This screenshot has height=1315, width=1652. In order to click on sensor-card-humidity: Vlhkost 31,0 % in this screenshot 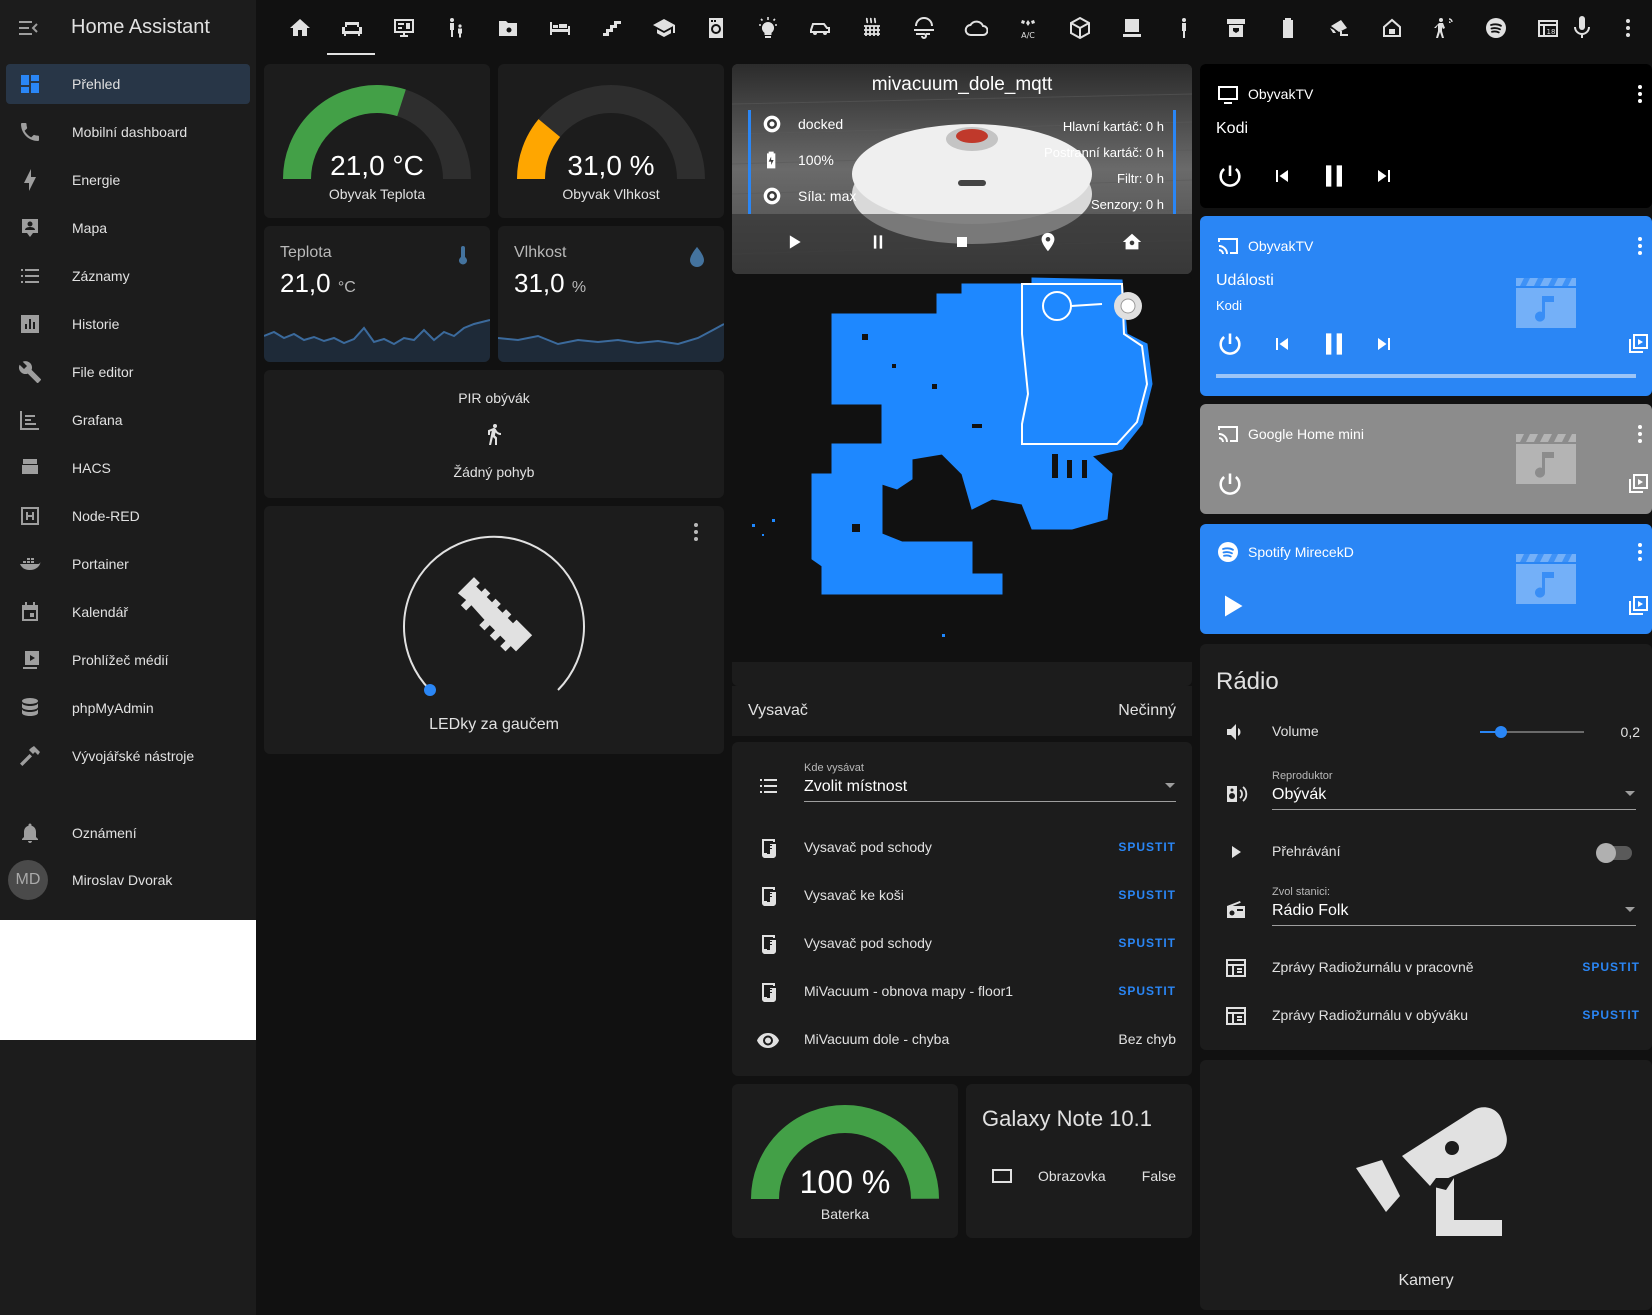, I will do `click(611, 294)`.